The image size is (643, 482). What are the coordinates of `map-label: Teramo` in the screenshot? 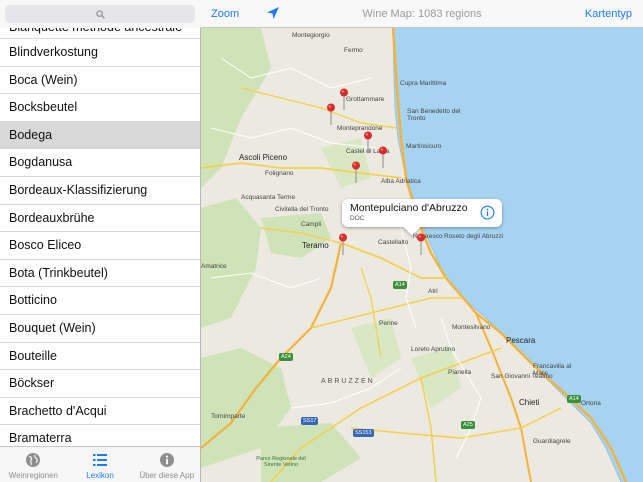 It's located at (315, 245).